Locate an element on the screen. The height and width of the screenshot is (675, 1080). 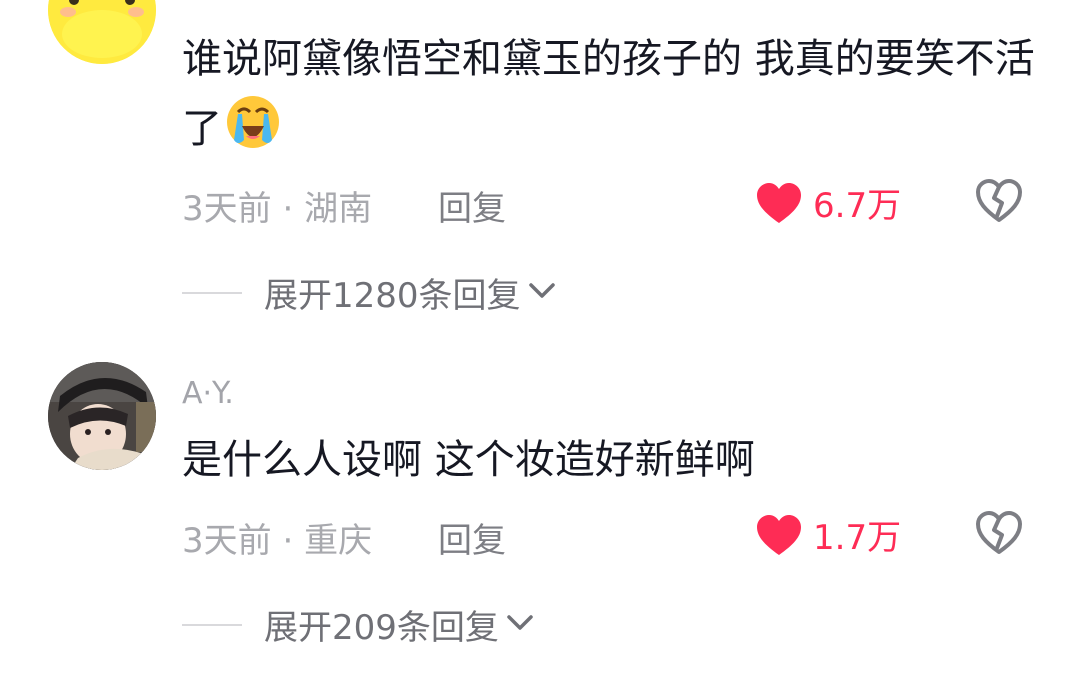
duck-avatar-icon is located at coordinates (102, 32).